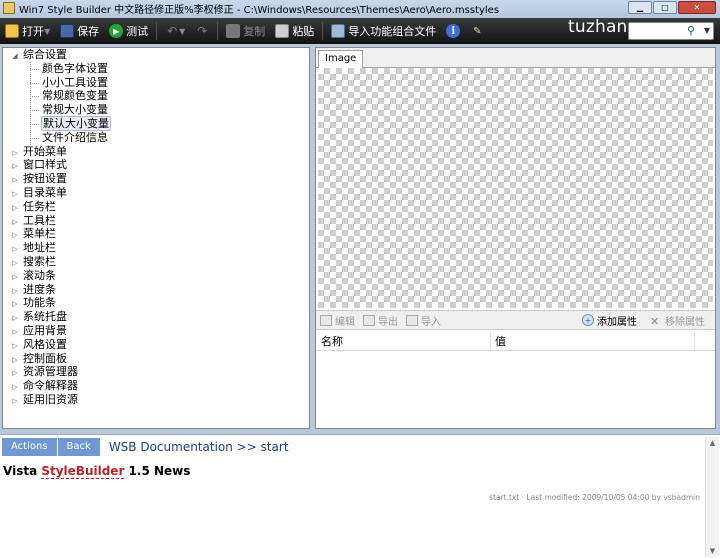  I want to click on brush-button: ✎, so click(477, 31).